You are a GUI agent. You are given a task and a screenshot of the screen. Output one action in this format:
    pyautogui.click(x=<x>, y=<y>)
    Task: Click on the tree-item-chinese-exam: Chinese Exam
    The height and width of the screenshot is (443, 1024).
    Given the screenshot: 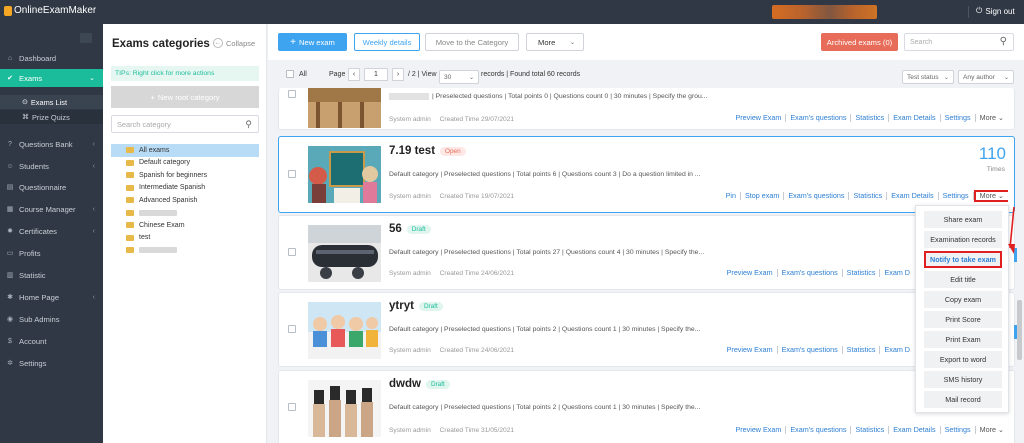 What is the action you would take?
    pyautogui.click(x=185, y=225)
    